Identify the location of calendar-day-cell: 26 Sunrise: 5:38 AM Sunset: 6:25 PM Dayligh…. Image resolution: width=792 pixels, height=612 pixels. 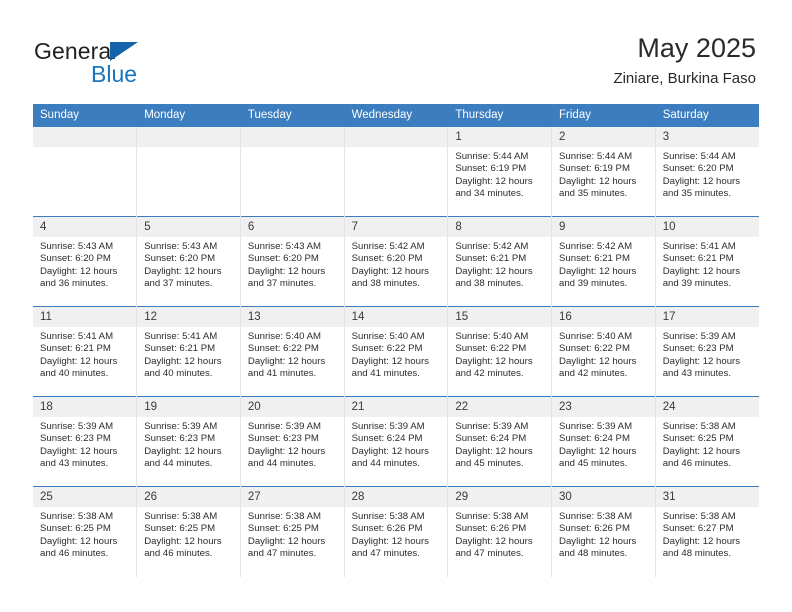
(188, 531).